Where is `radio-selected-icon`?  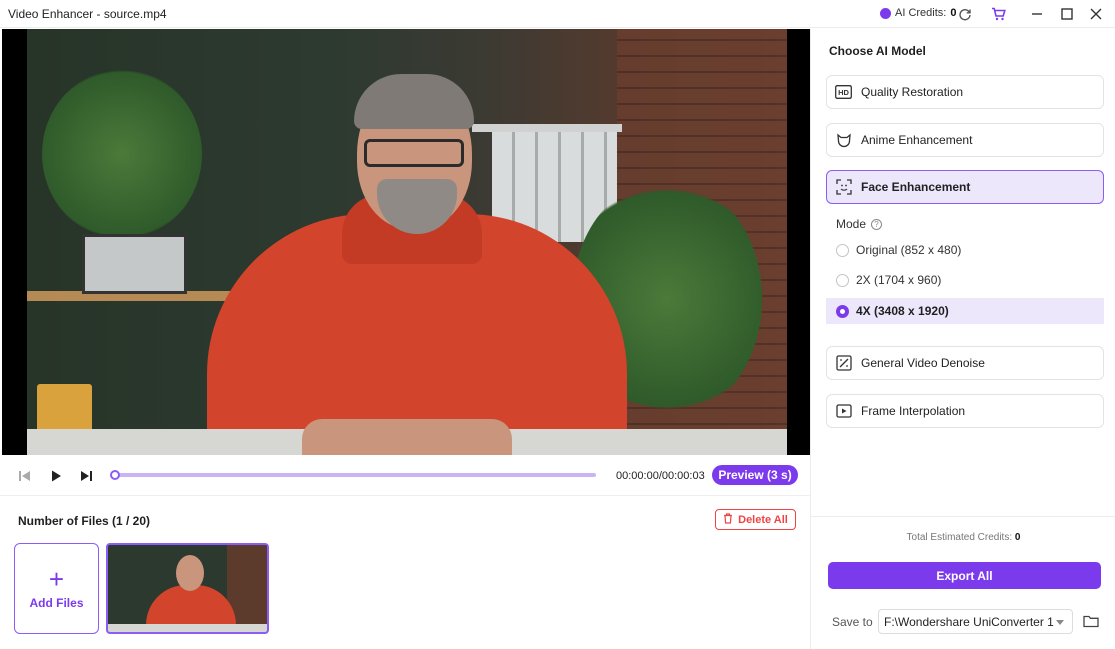
radio-selected-icon is located at coordinates (842, 311).